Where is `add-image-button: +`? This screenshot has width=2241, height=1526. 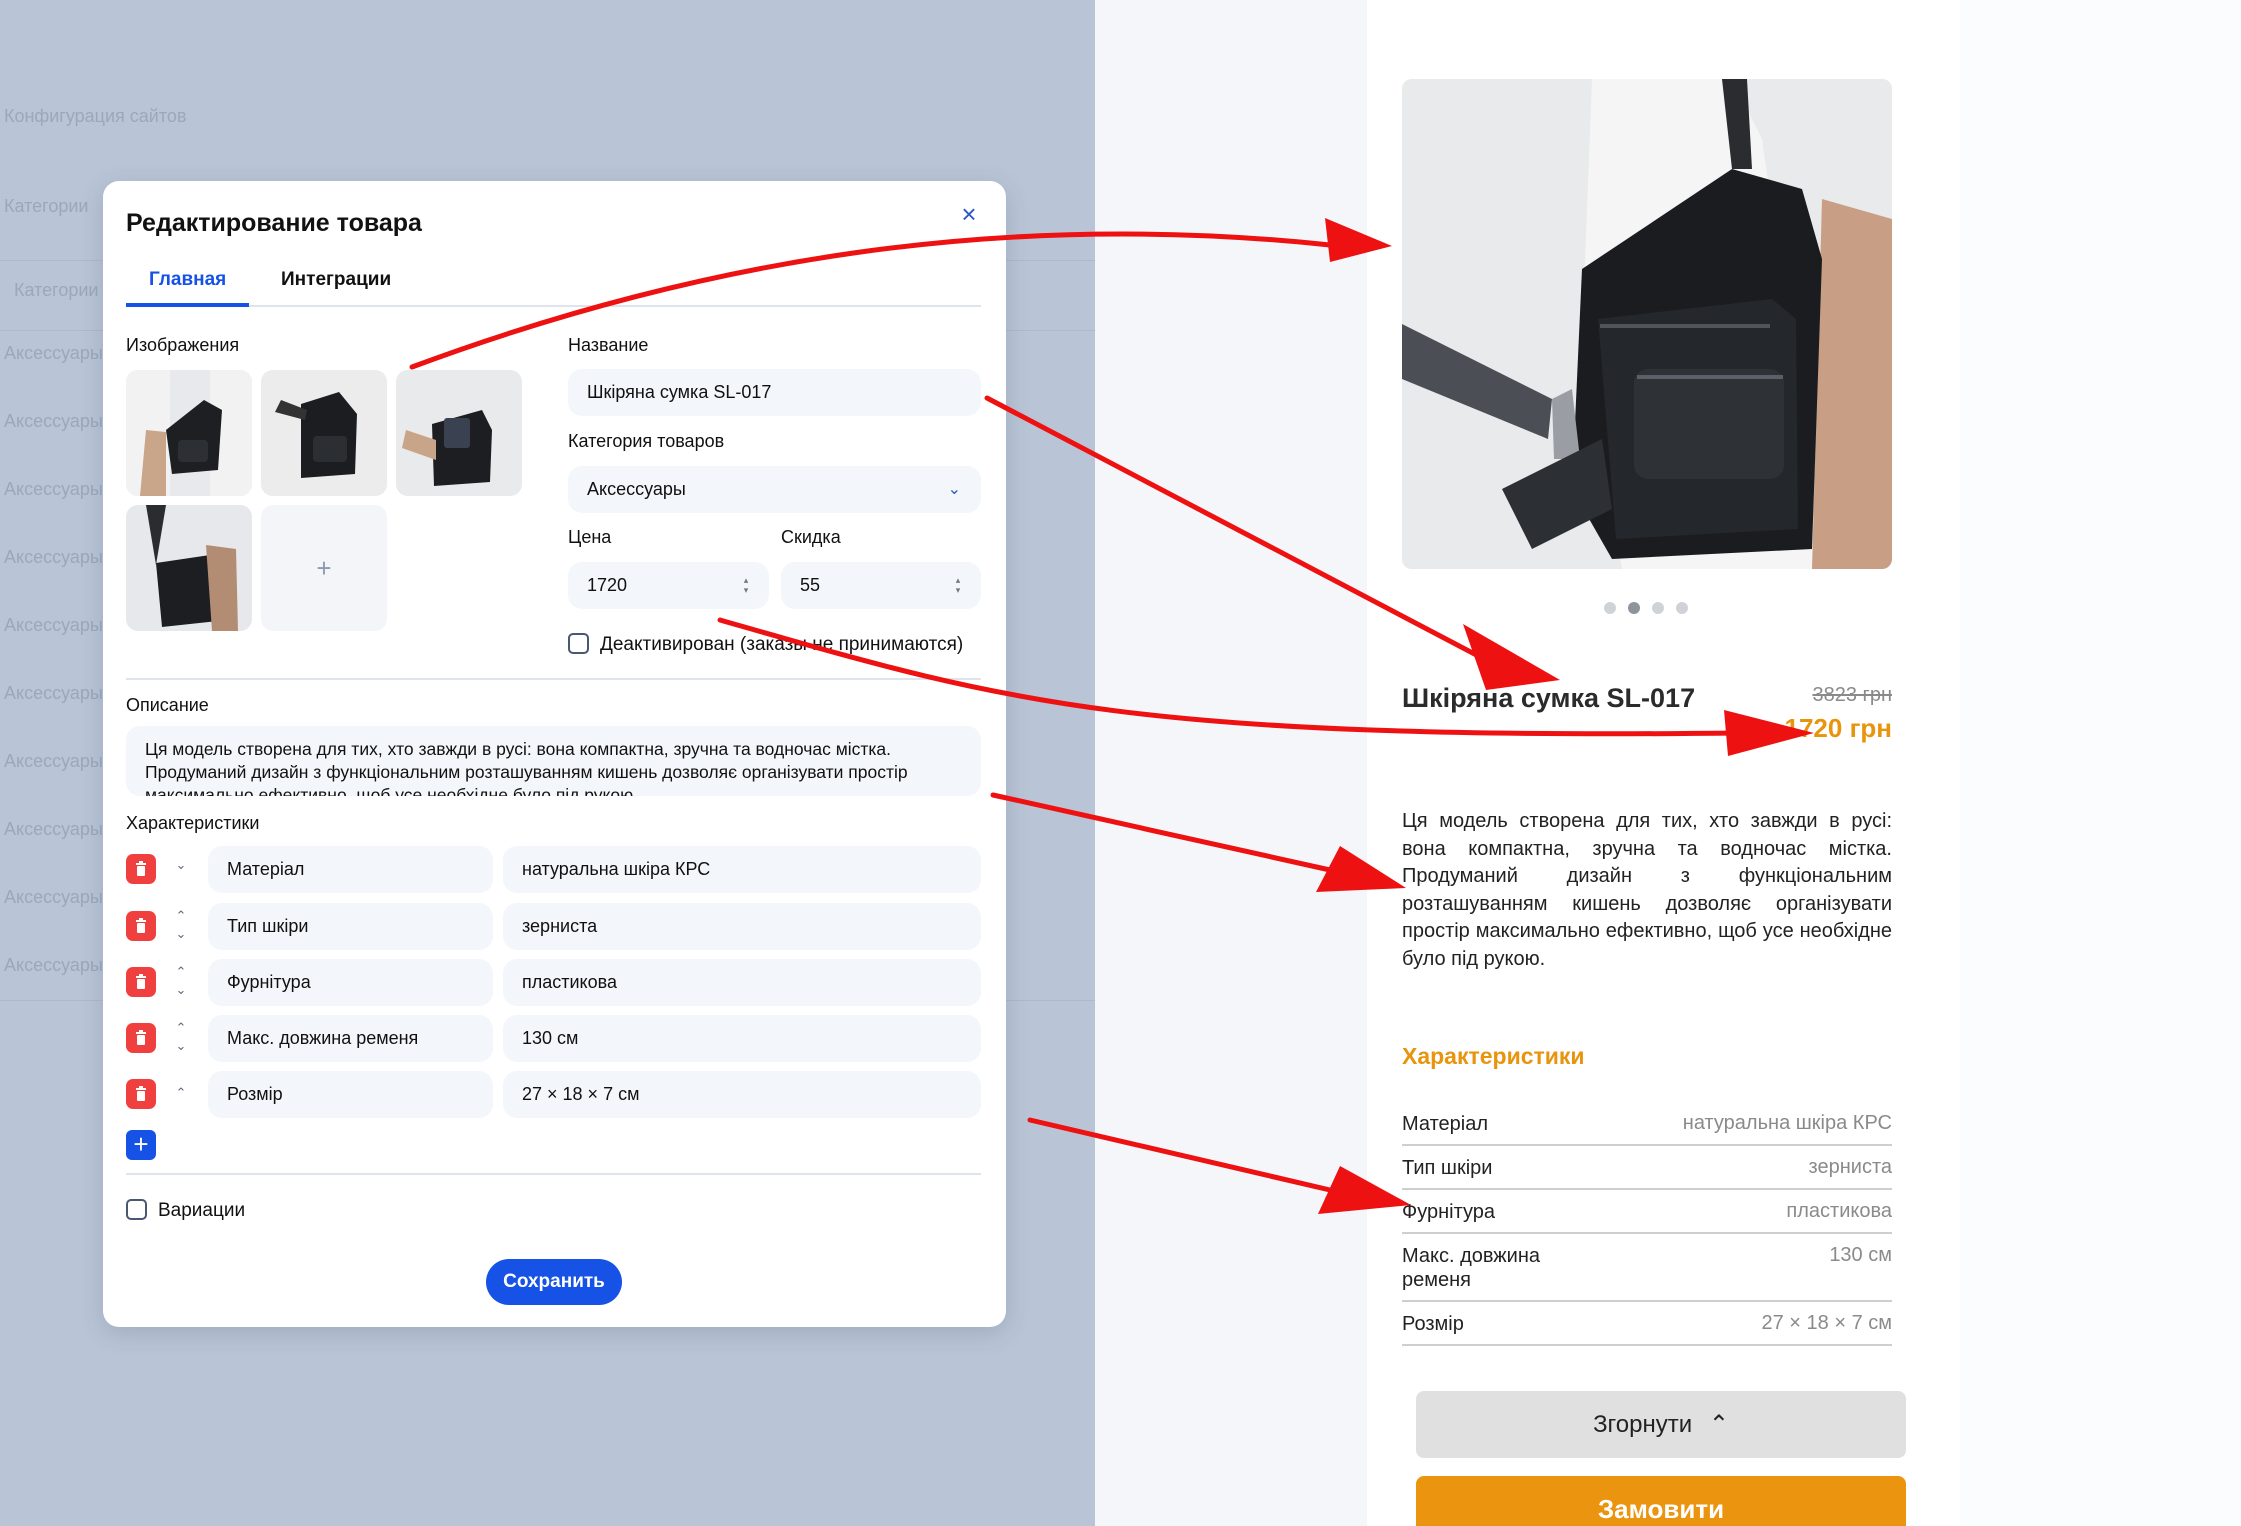 add-image-button: + is located at coordinates (324, 568).